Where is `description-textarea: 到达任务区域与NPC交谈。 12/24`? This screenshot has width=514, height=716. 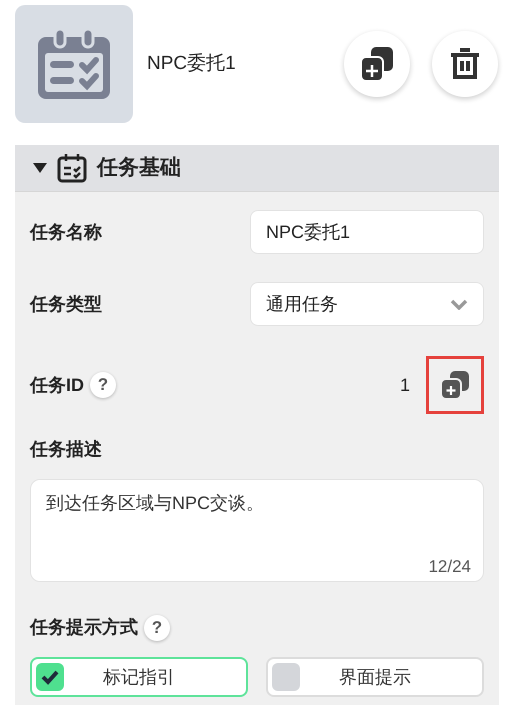 description-textarea: 到达任务区域与NPC交谈。 12/24 is located at coordinates (257, 530).